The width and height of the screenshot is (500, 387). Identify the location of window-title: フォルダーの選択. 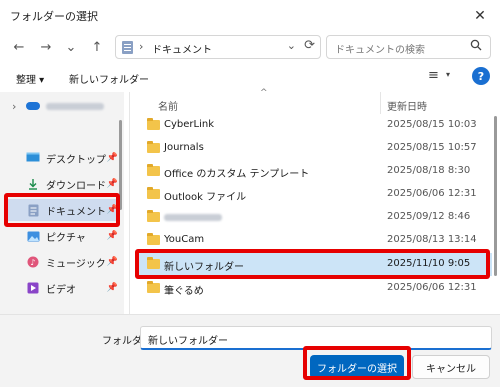
(54, 16).